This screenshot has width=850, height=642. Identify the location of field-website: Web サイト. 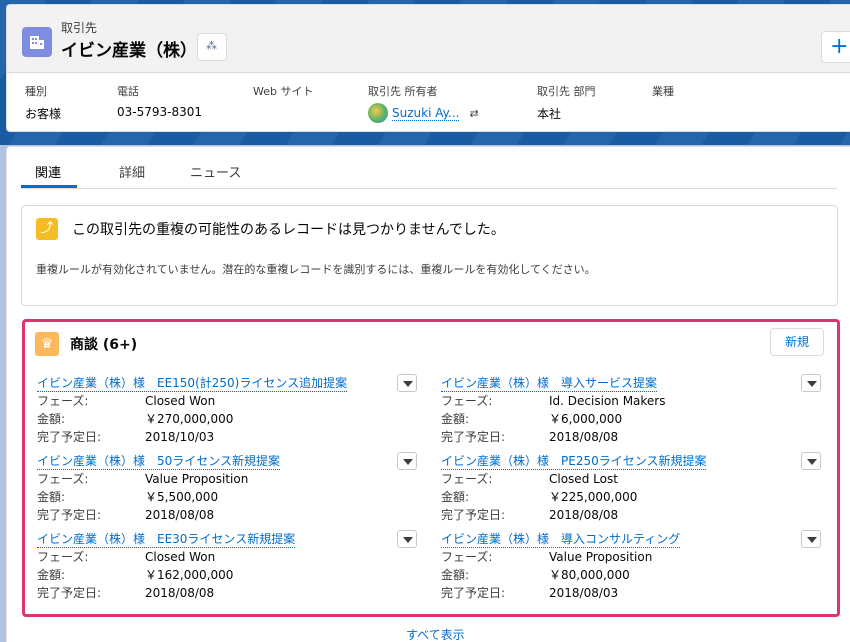
(283, 94).